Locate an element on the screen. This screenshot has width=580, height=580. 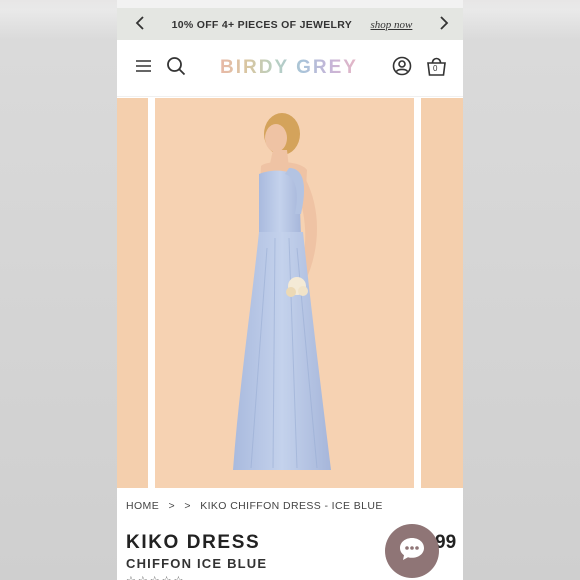
next-image-peek is located at coordinates (442, 293).